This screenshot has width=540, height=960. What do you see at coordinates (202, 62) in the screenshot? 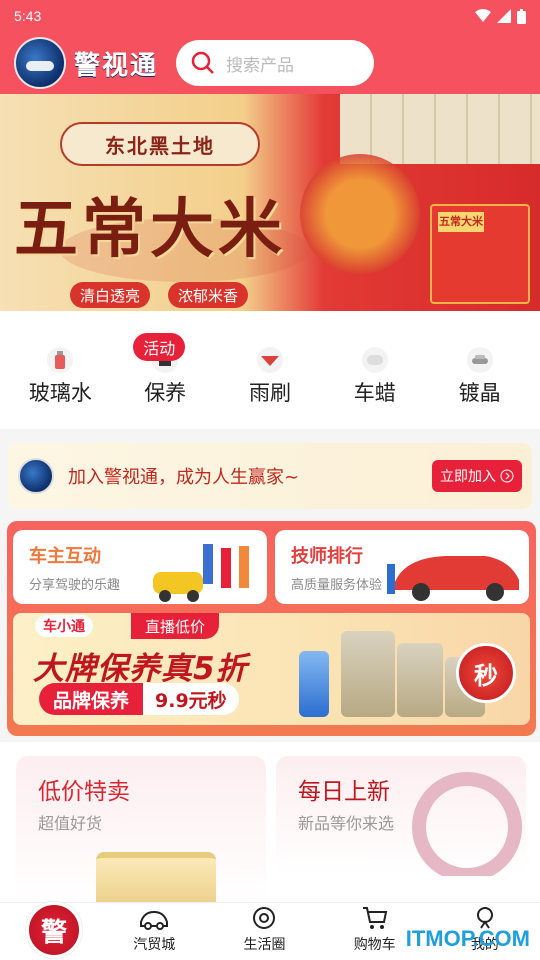
I see `search-icon` at bounding box center [202, 62].